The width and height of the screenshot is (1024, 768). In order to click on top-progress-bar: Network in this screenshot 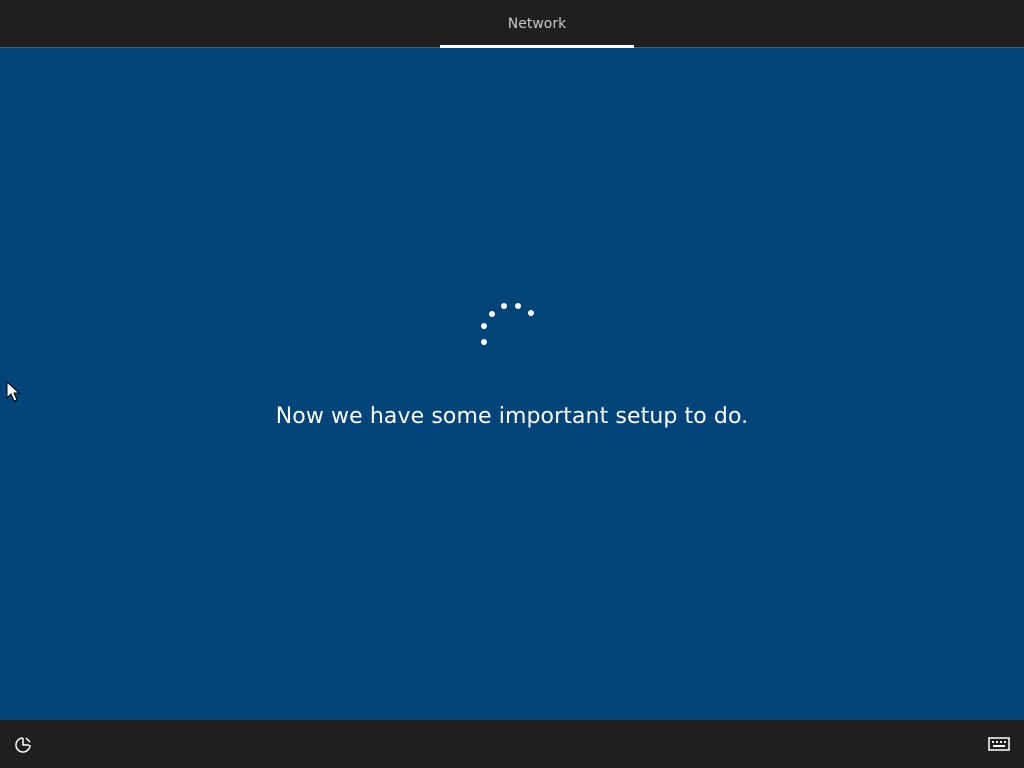, I will do `click(512, 24)`.